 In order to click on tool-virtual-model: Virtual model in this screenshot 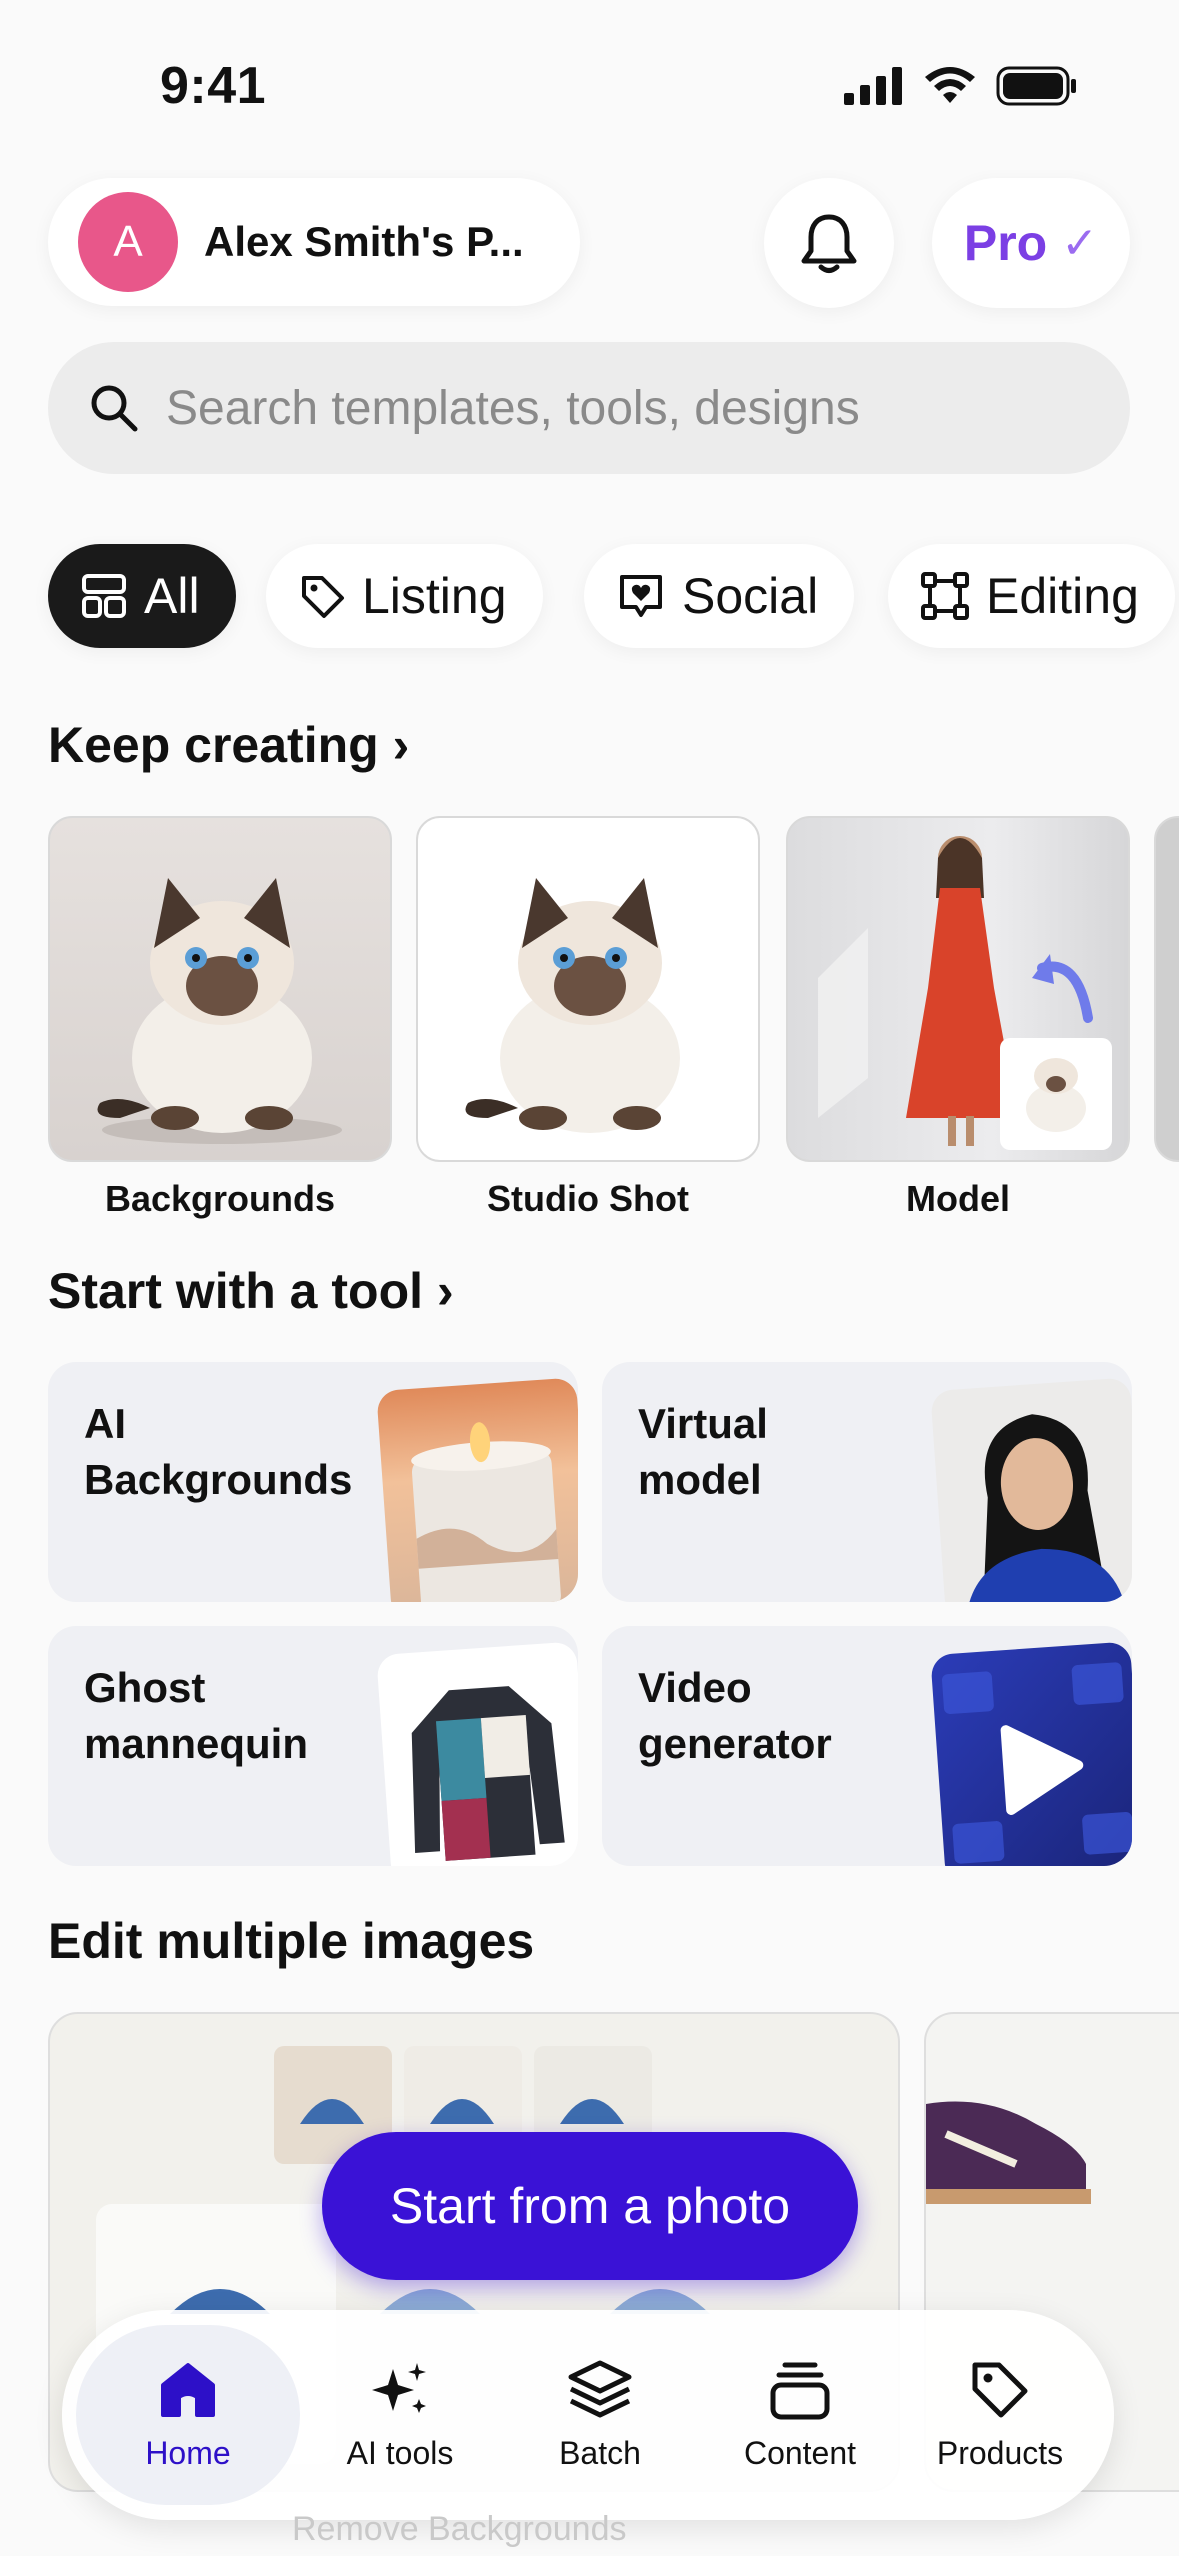, I will do `click(867, 1482)`.